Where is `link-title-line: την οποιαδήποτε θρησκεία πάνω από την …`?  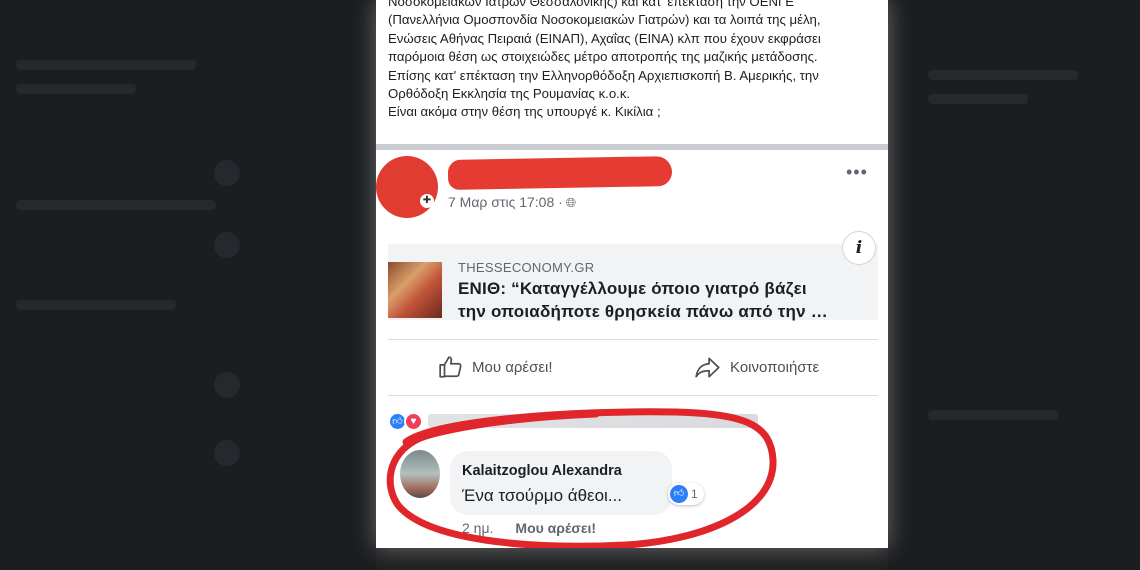 link-title-line: την οποιαδήποτε θρησκεία πάνω από την … is located at coordinates (643, 311).